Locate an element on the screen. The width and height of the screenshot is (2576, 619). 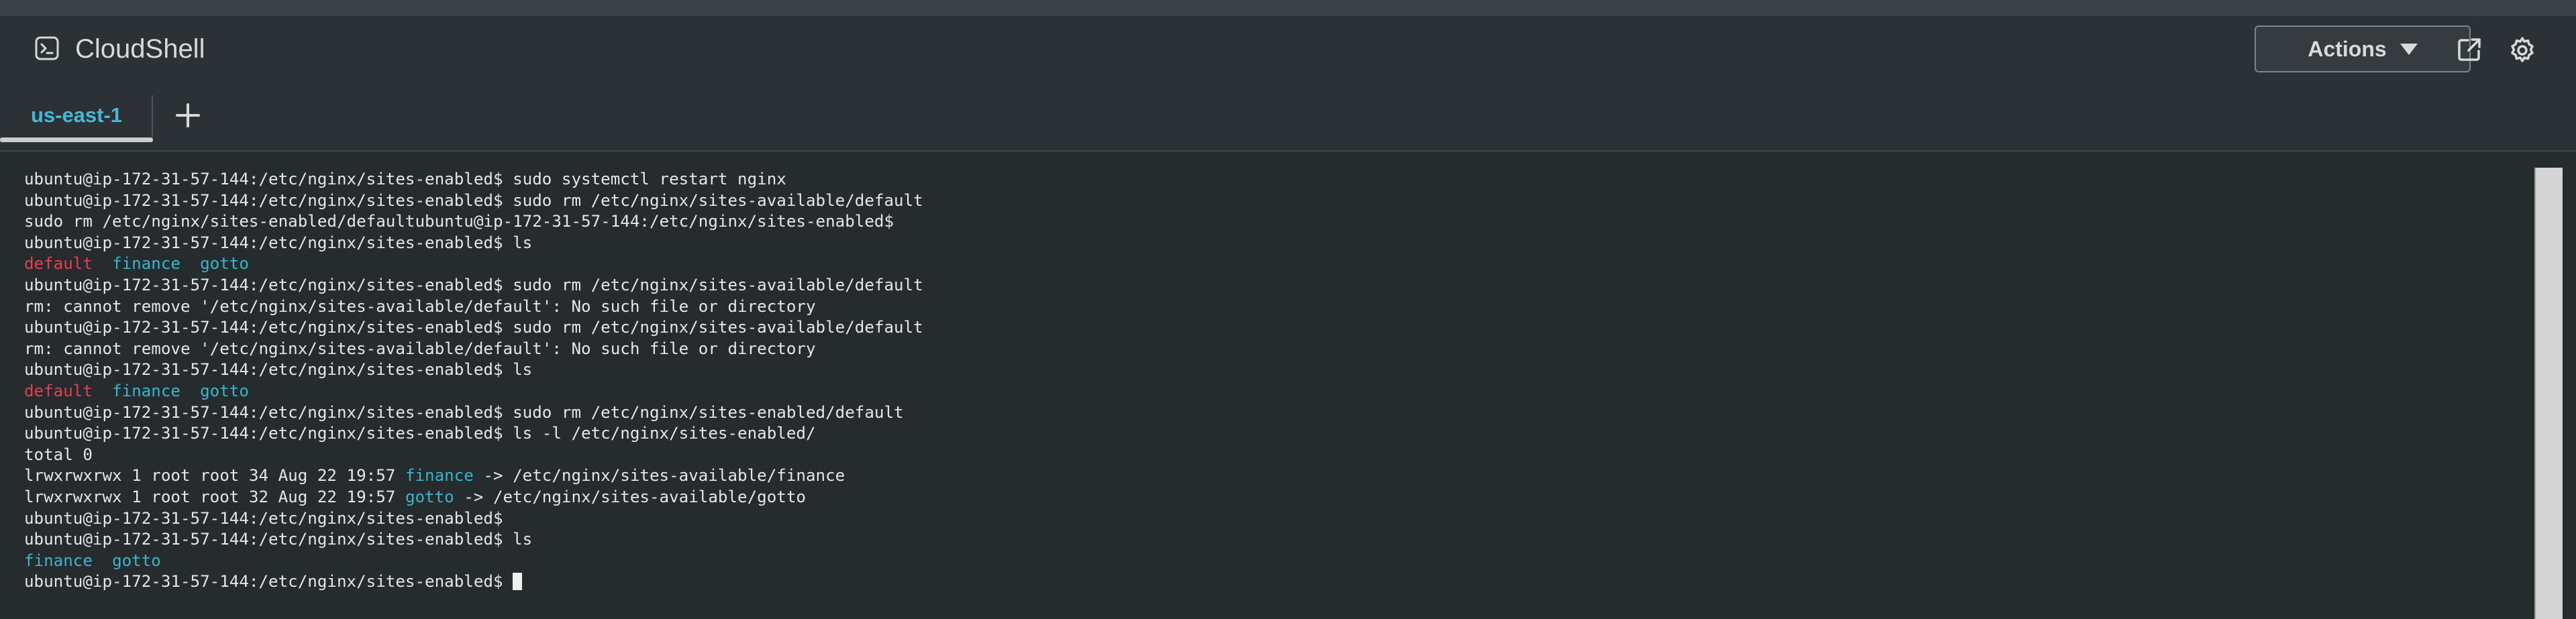
tab-divider is located at coordinates (152, 116).